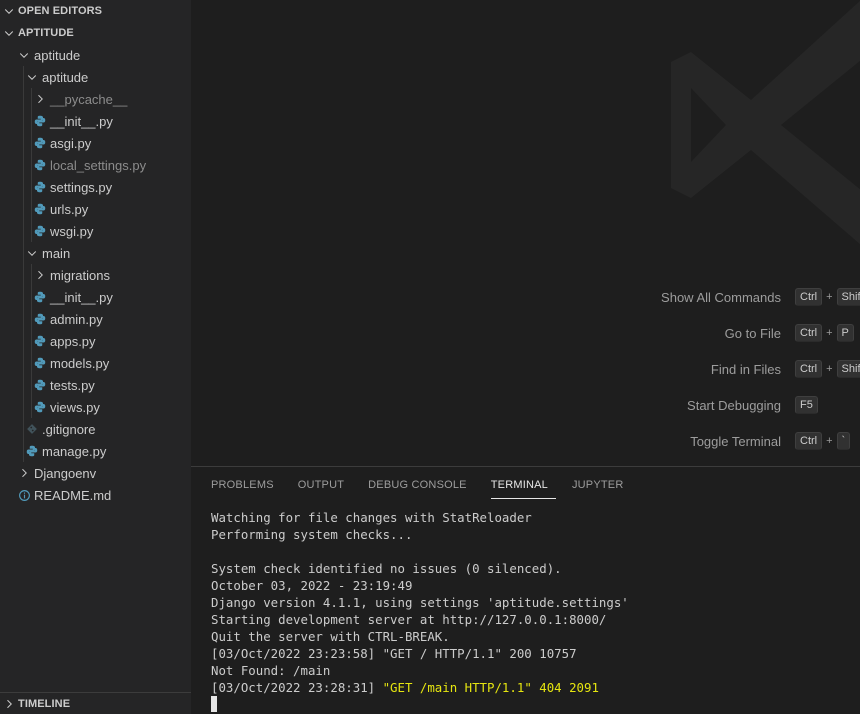  I want to click on tree-item-label: local_settings.py, so click(98, 165).